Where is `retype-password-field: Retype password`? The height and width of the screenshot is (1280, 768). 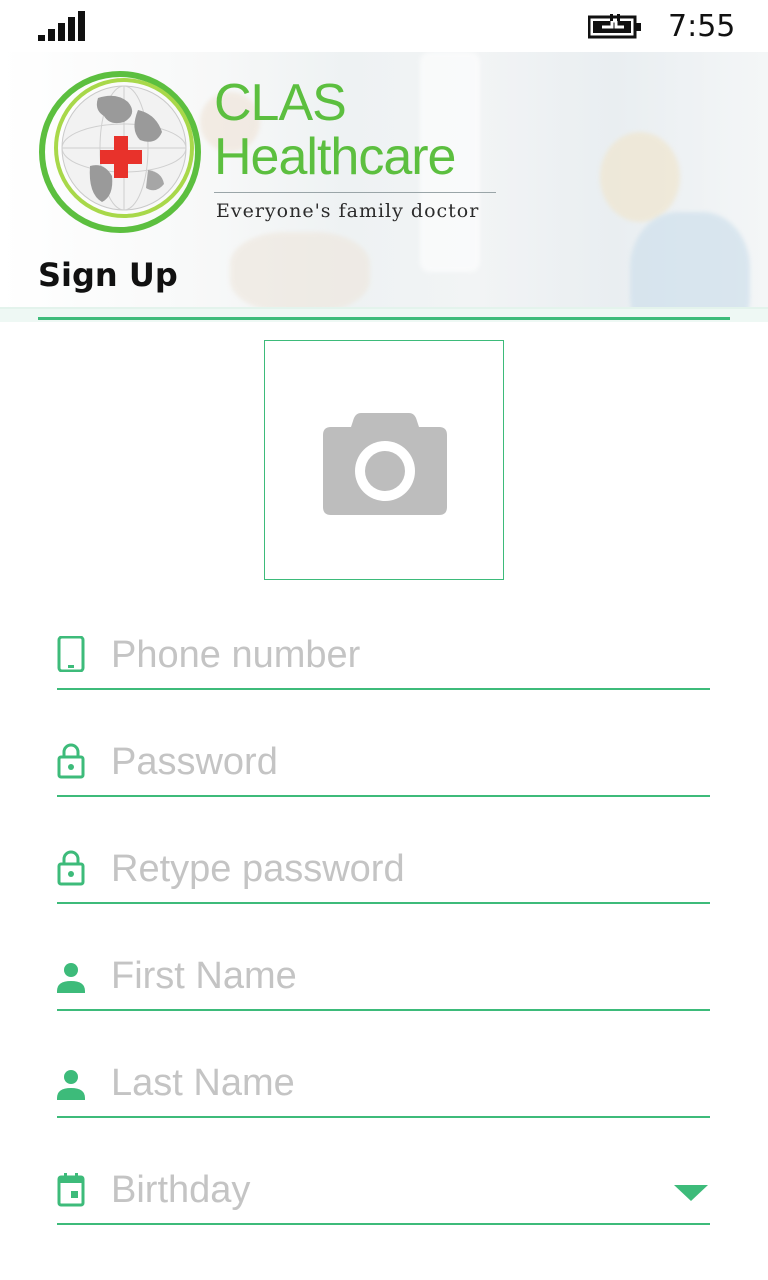
retype-password-field: Retype password is located at coordinates (383, 869).